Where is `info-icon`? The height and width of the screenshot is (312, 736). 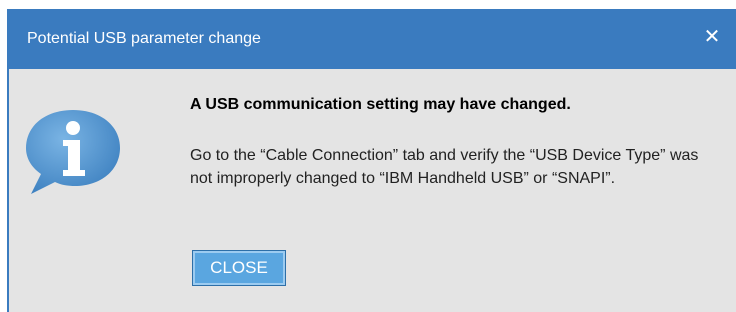 info-icon is located at coordinates (73, 152).